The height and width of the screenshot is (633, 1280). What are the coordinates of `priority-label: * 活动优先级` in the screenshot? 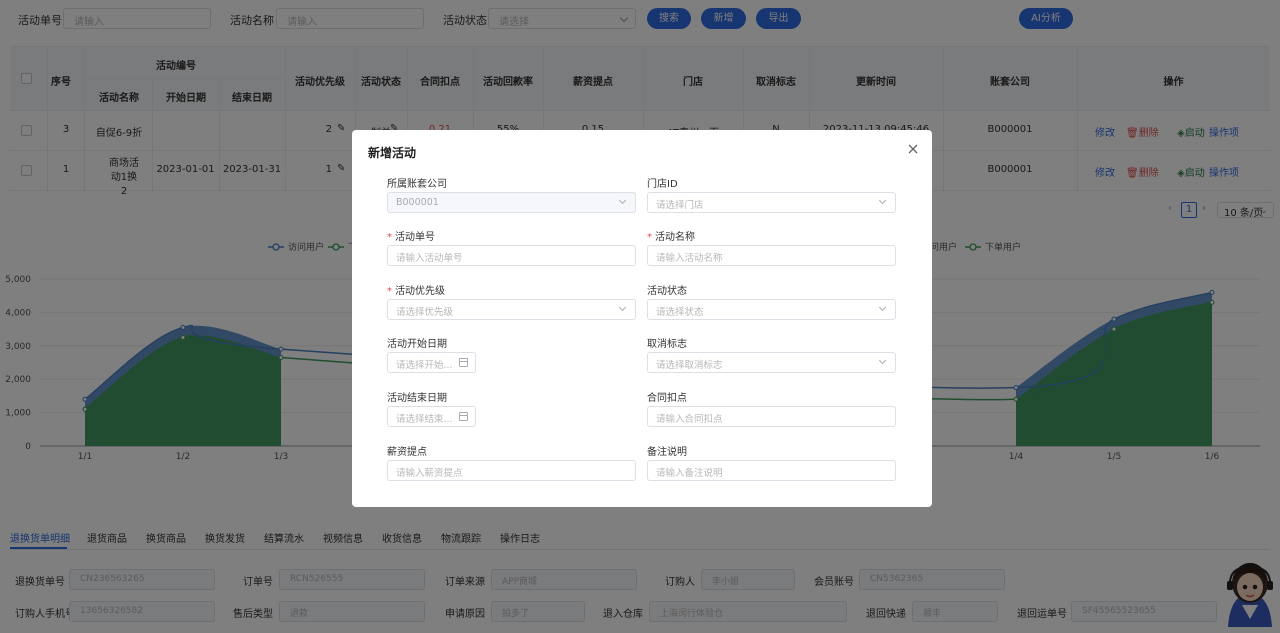 It's located at (416, 289).